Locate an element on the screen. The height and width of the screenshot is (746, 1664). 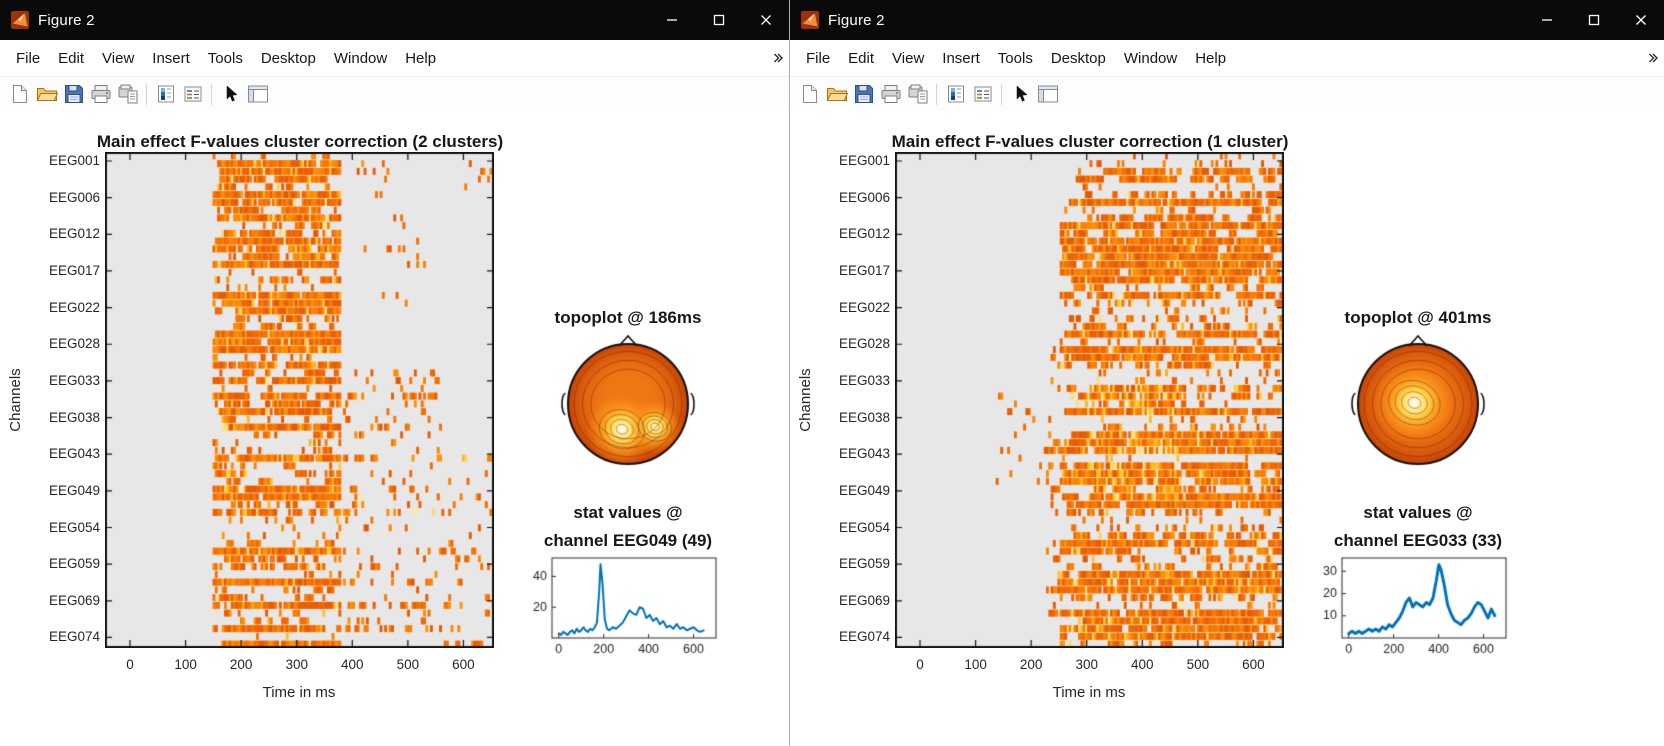
cursor-arrow-icon is located at coordinates (1022, 93).